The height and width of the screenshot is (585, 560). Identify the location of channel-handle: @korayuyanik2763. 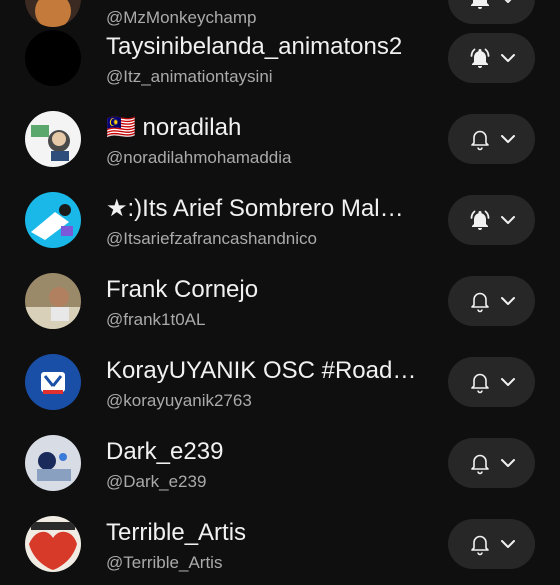
(179, 400).